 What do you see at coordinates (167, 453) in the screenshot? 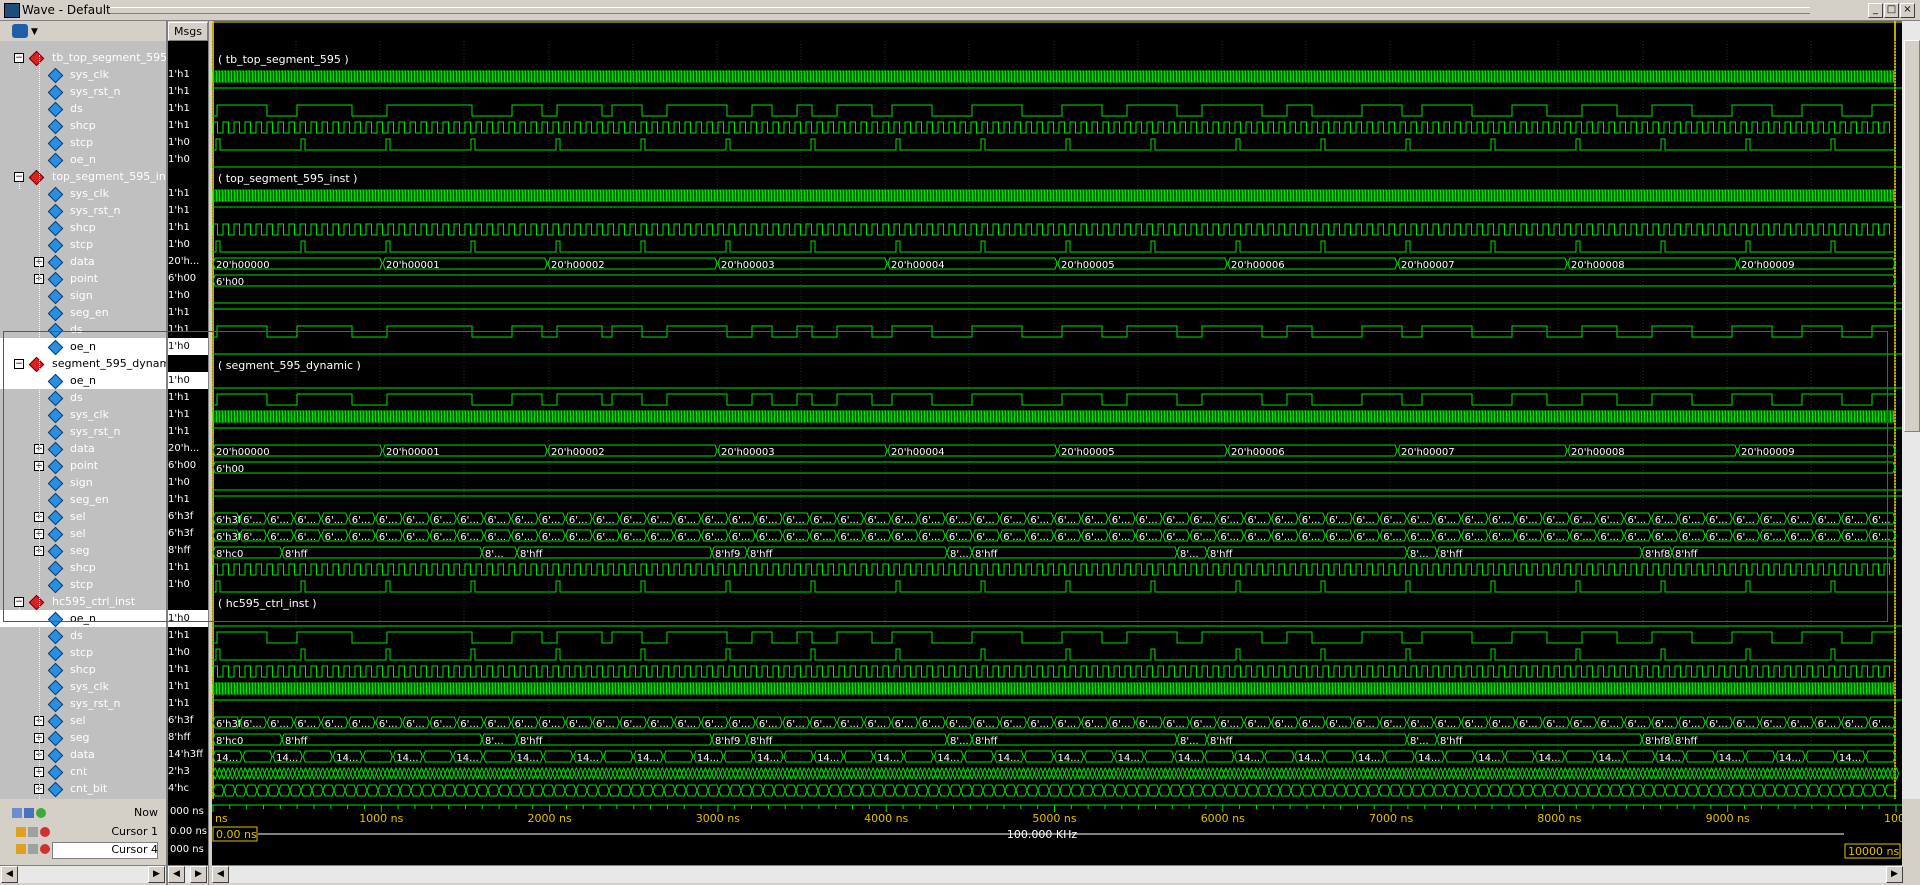
I see `pane-divider` at bounding box center [167, 453].